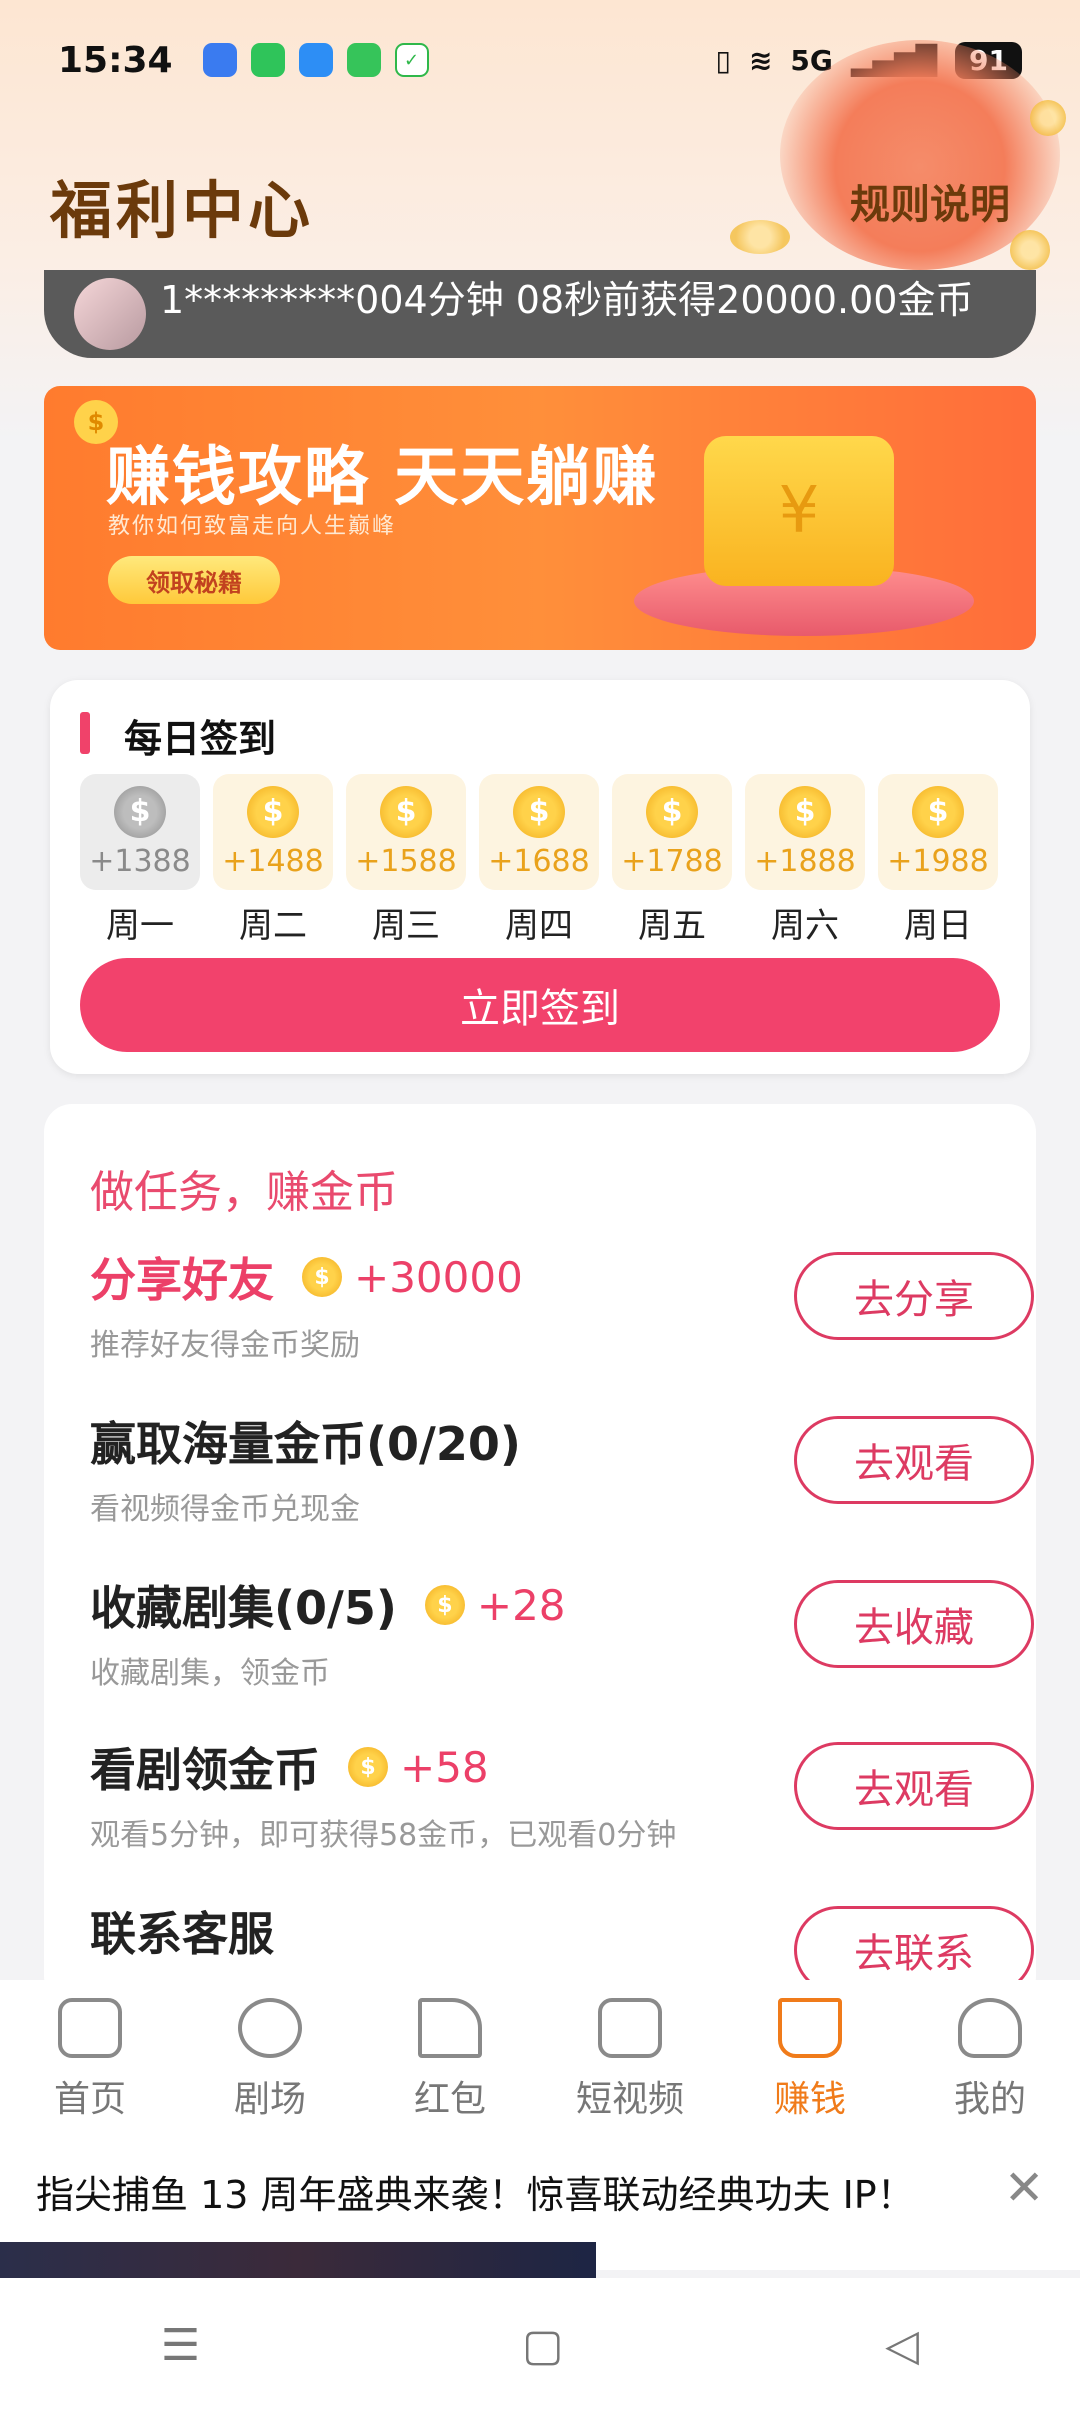  What do you see at coordinates (805, 926) in the screenshot?
I see `day-label: 周六` at bounding box center [805, 926].